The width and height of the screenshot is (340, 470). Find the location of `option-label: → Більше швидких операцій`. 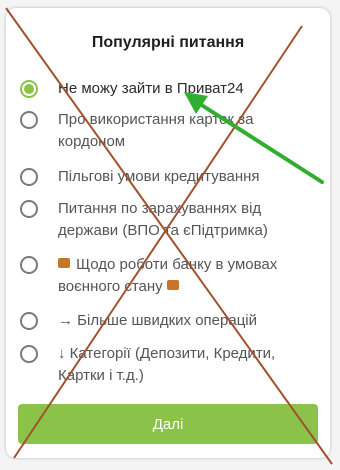

option-label: → Більше швидких операцій is located at coordinates (157, 320).